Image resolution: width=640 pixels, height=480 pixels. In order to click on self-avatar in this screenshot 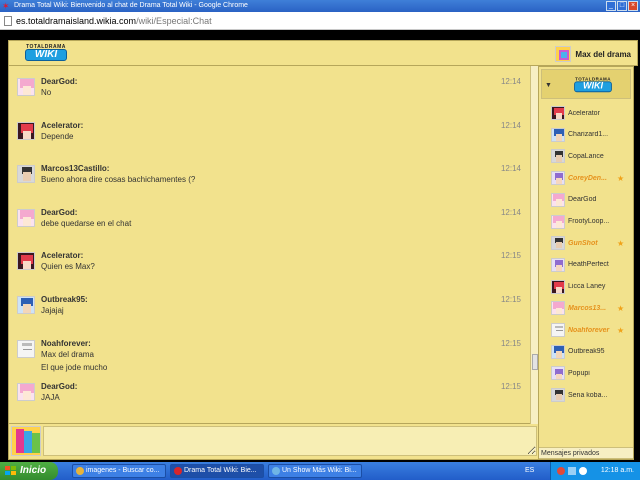, I will do `click(26, 441)`.